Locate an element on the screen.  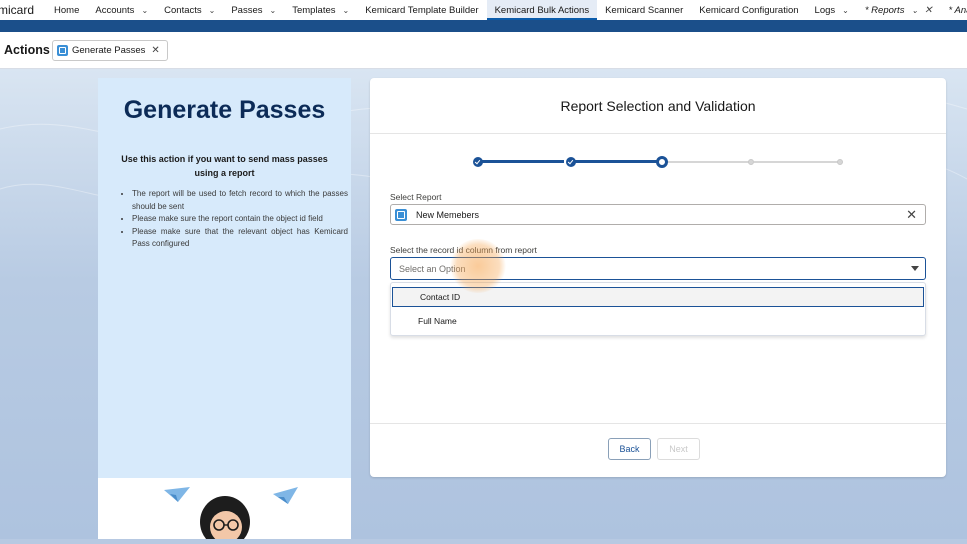
workspace-tab-bar: Actions Generate Passes ✕ is located at coordinates (483, 50).